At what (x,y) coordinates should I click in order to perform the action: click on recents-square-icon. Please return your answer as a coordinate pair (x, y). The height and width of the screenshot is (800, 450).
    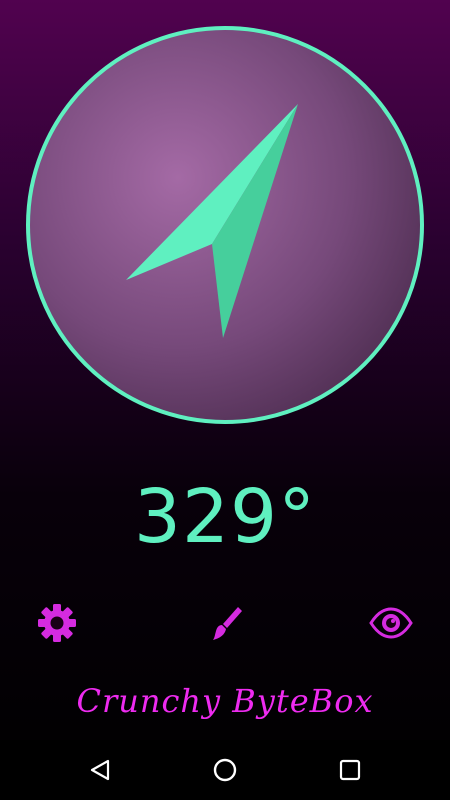
    Looking at the image, I should click on (350, 770).